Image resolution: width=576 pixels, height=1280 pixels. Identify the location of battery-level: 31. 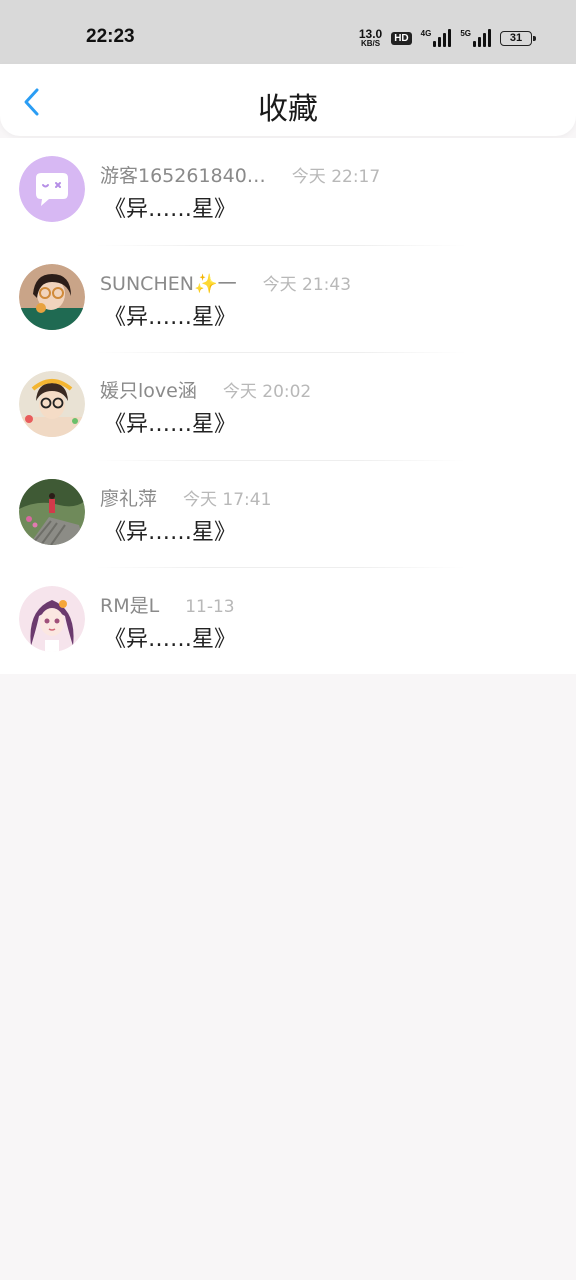
(516, 38).